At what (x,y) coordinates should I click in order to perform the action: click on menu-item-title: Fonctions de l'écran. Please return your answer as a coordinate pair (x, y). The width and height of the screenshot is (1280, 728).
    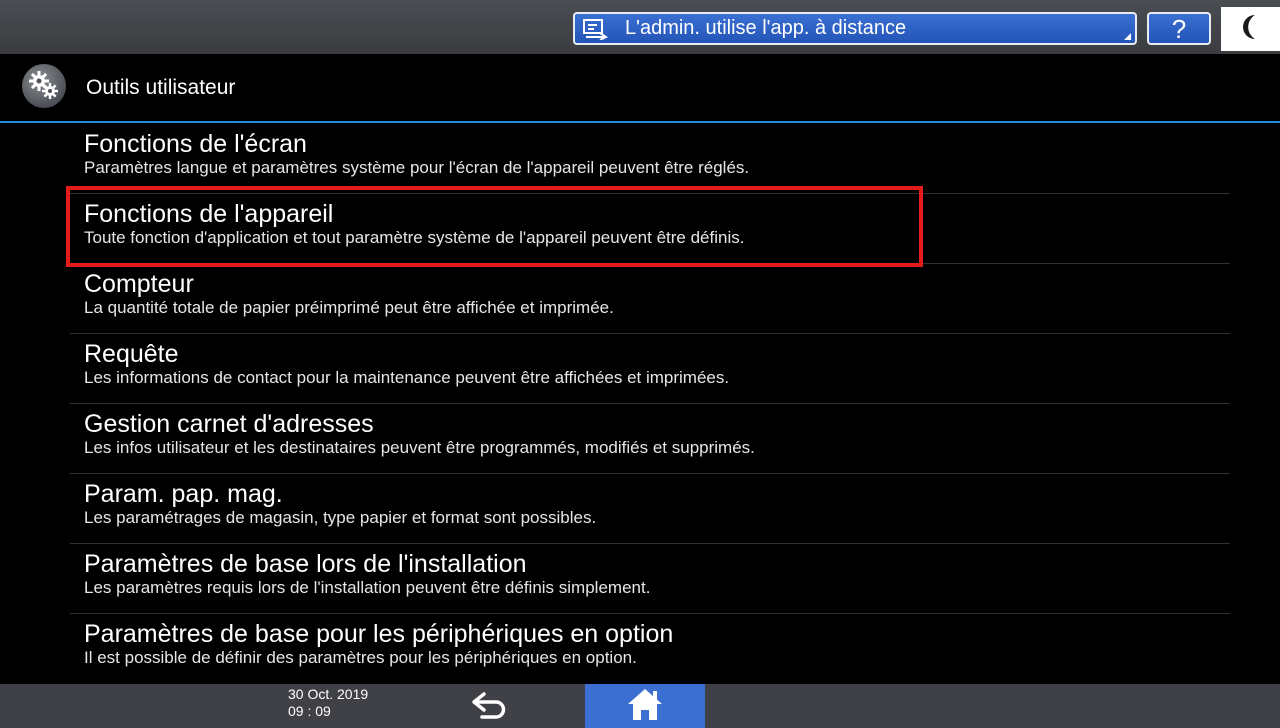
    Looking at the image, I should click on (195, 144).